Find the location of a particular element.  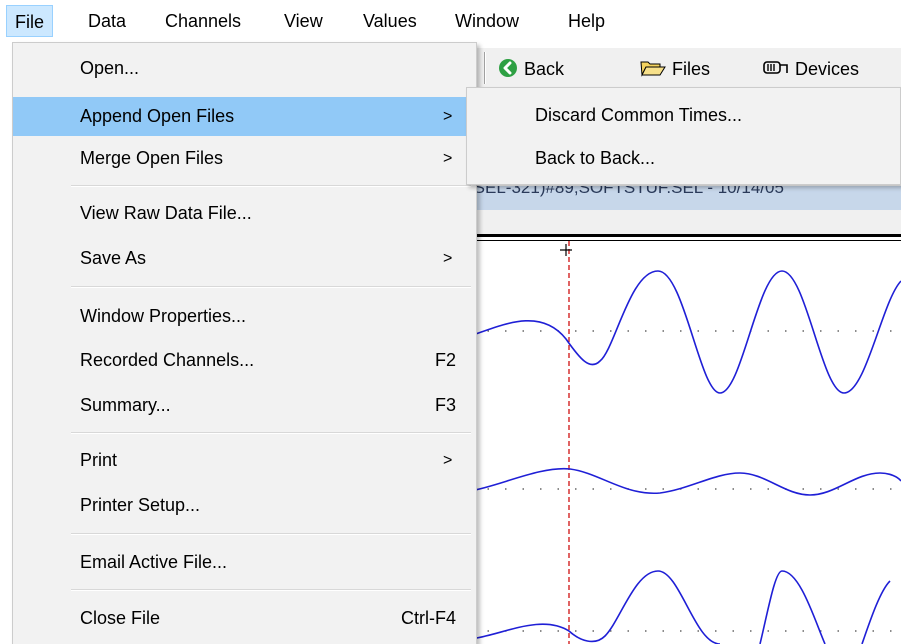

devices-button: Devices is located at coordinates (811, 69).